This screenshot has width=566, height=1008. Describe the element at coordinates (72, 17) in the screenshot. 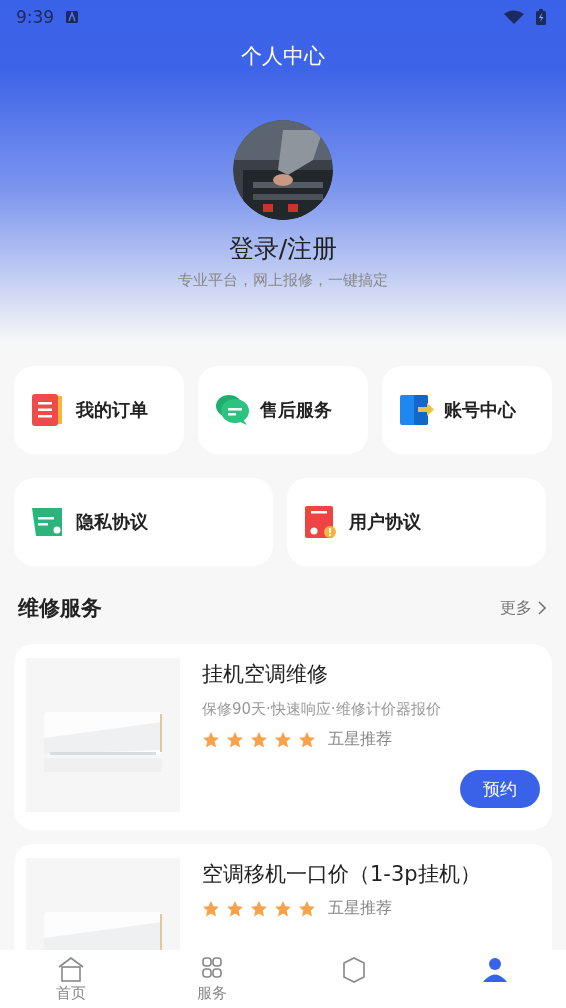

I see `notification-icon` at that location.